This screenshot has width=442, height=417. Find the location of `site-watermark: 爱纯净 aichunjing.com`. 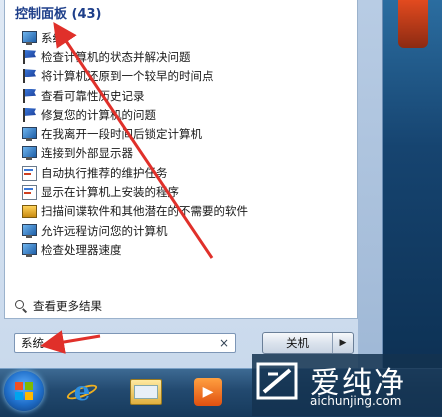

site-watermark: 爱纯净 aichunjing.com is located at coordinates (347, 385).